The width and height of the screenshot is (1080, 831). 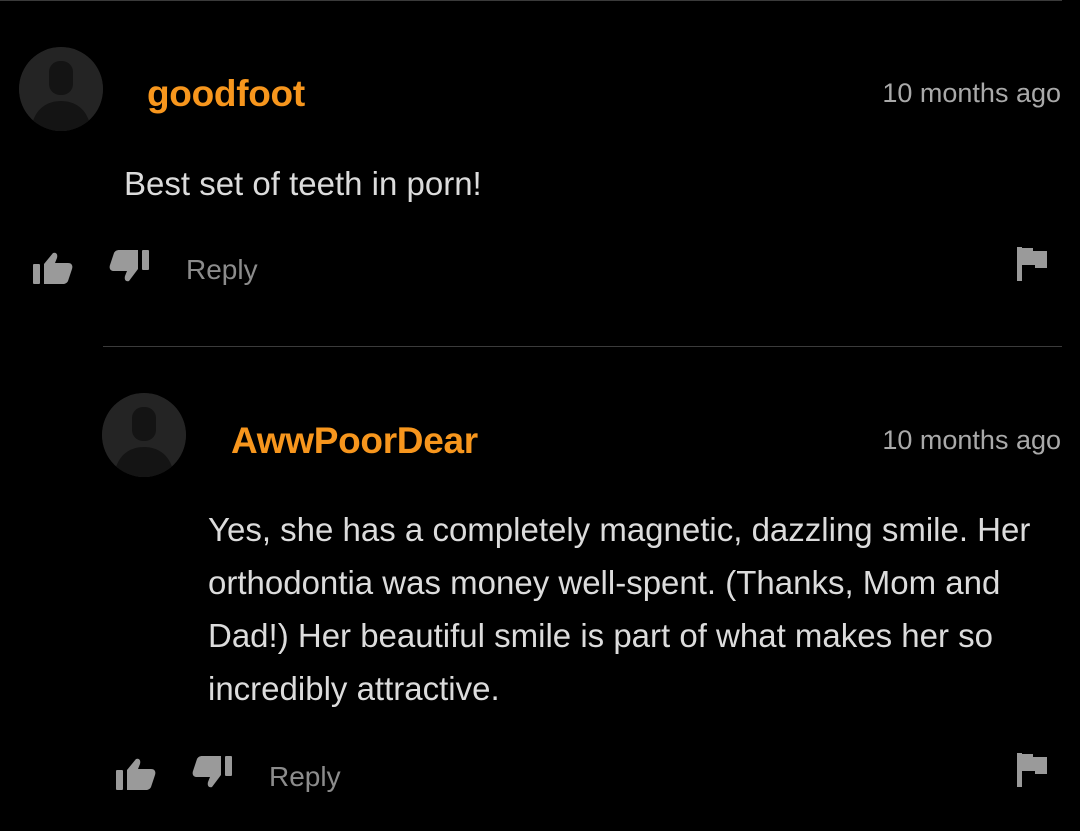 I want to click on username: goodfoot, so click(x=226, y=93).